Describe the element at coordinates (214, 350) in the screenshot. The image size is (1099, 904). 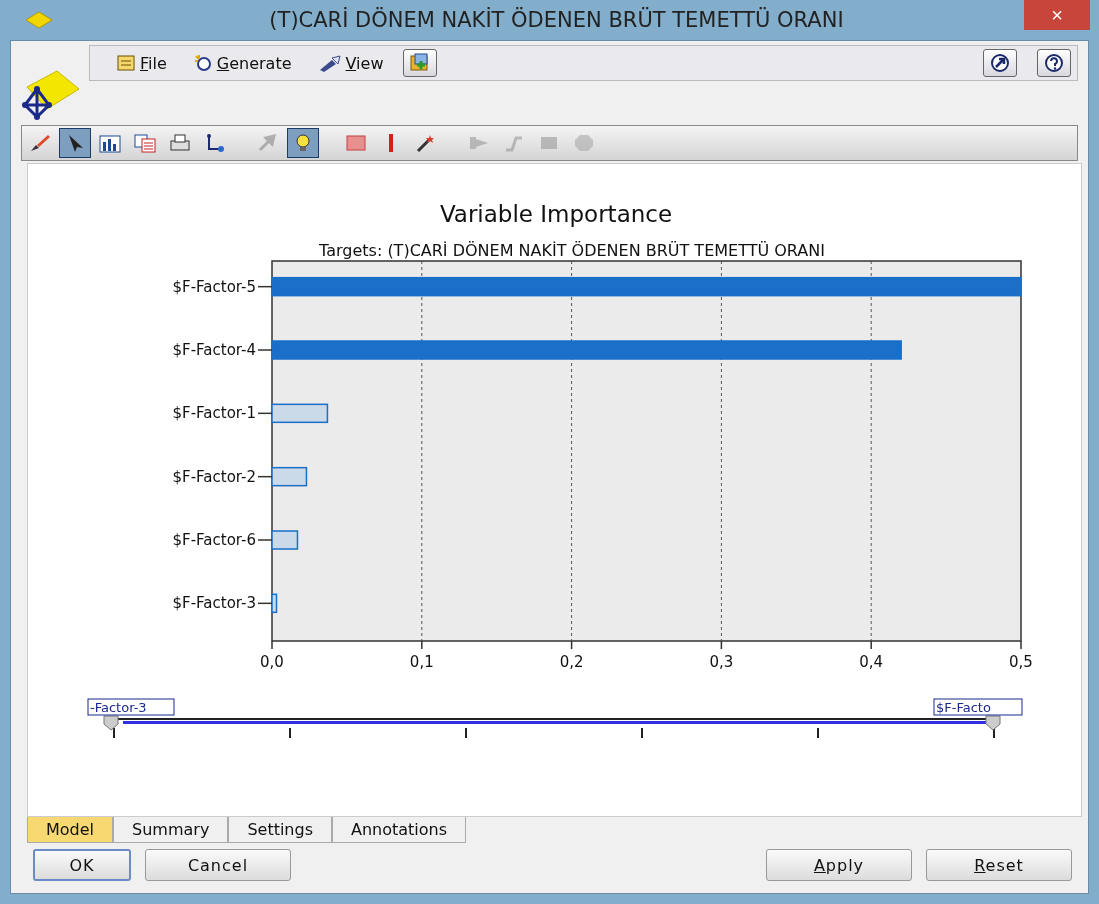
I see `axis-label: $F-Factor-4` at that location.